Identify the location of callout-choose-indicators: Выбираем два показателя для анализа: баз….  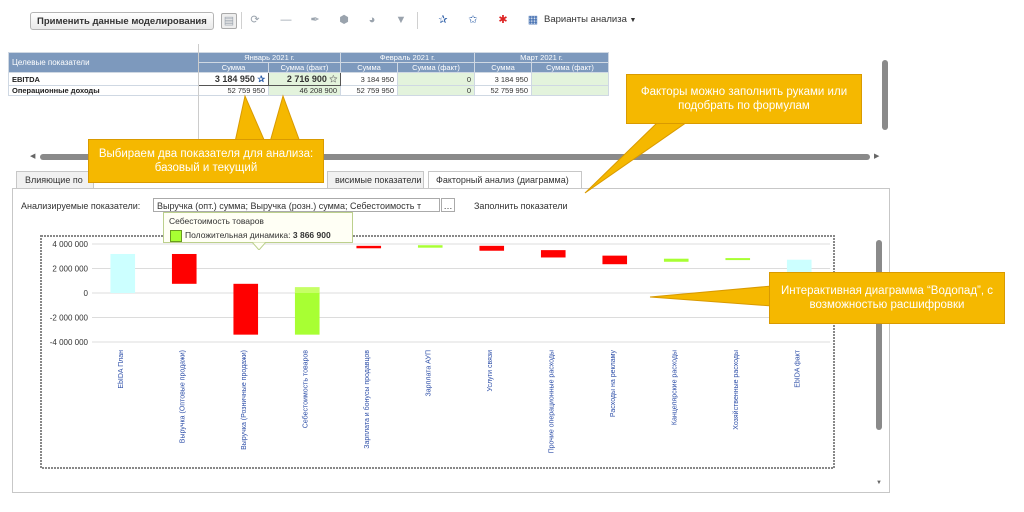
(206, 161).